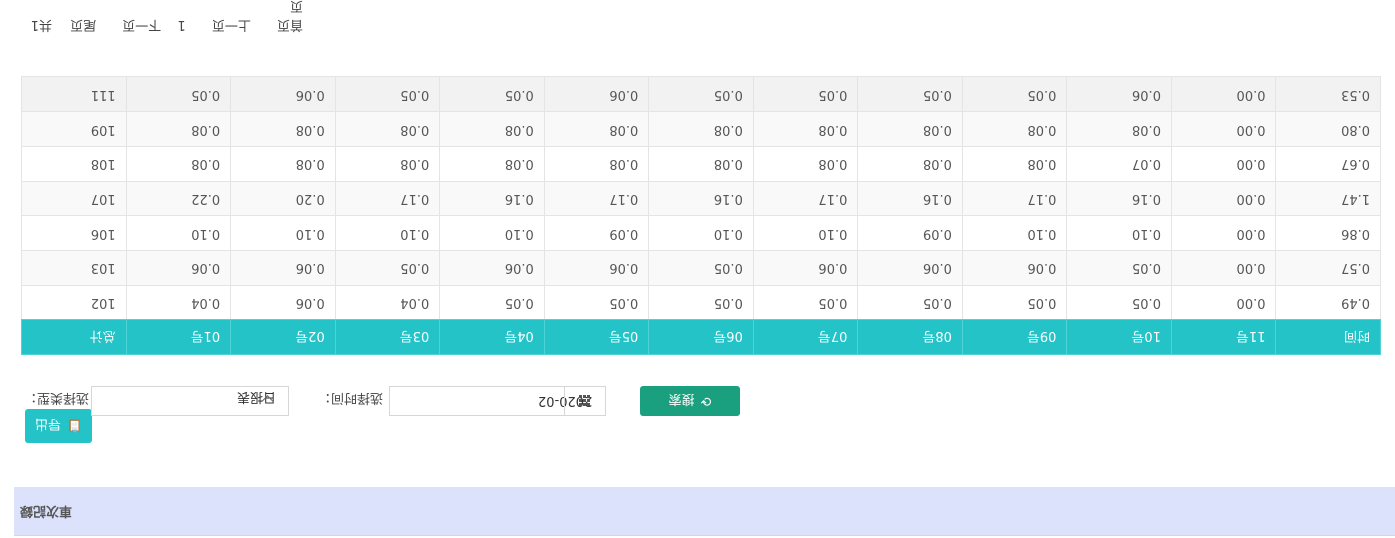 This screenshot has width=1395, height=538. What do you see at coordinates (387, 337) in the screenshot?
I see `header-cell: 03号` at bounding box center [387, 337].